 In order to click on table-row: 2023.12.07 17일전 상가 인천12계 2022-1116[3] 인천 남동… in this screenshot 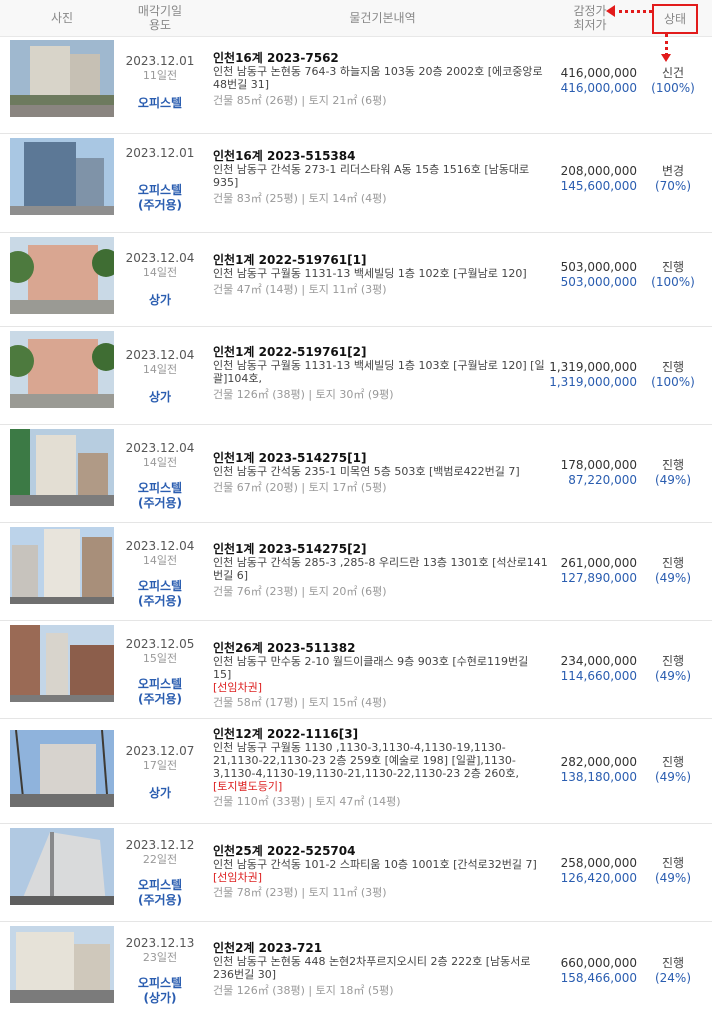, I will do `click(356, 771)`.